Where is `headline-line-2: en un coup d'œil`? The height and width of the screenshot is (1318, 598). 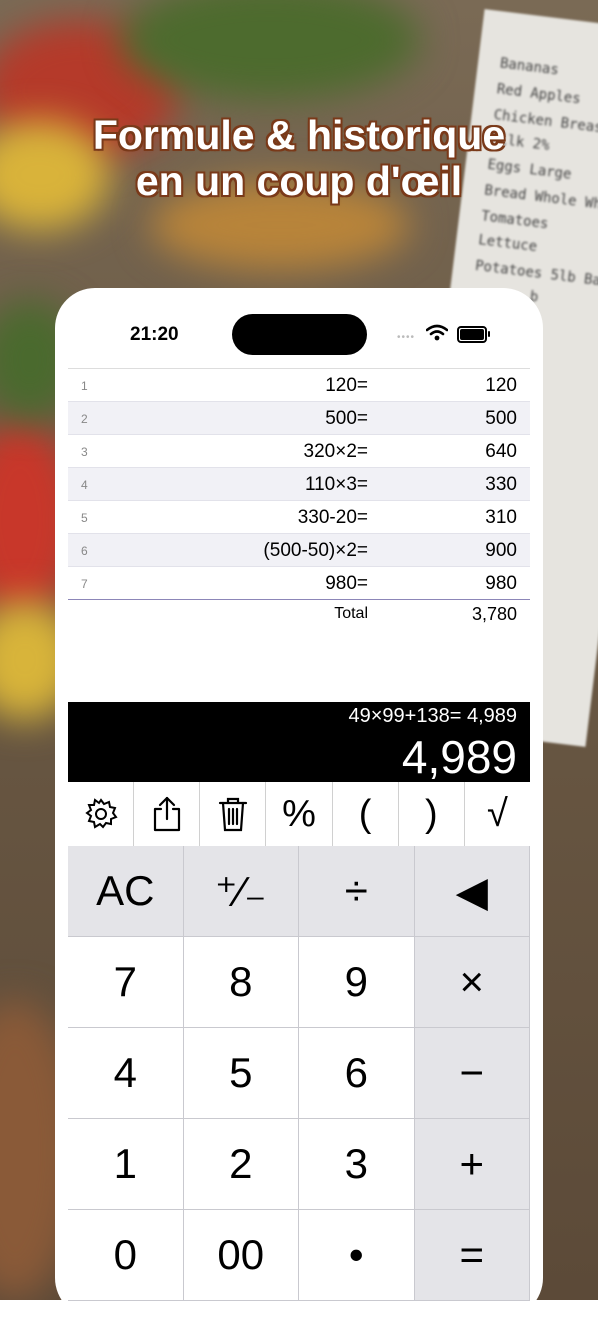 headline-line-2: en un coup d'œil is located at coordinates (299, 181).